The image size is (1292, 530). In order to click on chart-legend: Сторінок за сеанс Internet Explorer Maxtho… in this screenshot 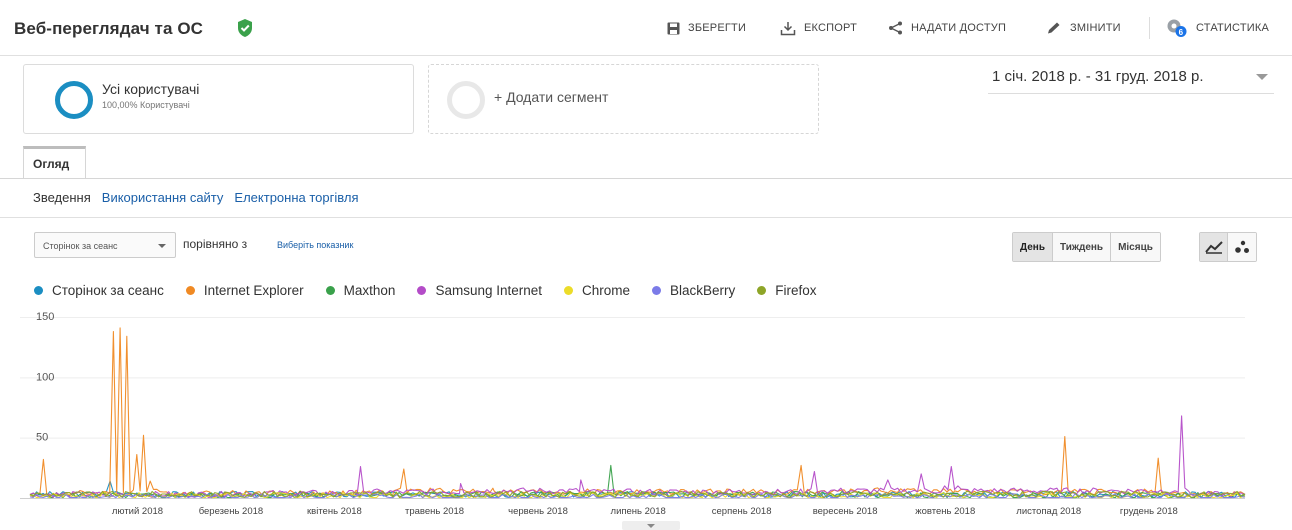, I will do `click(436, 290)`.